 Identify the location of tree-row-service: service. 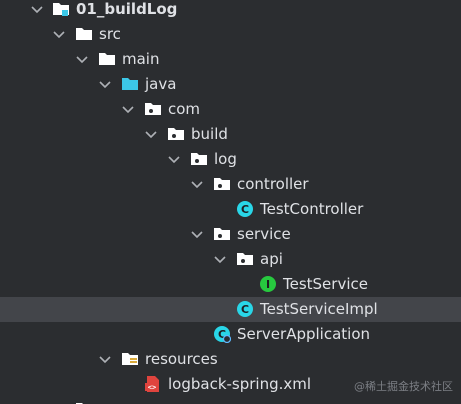
(230, 234).